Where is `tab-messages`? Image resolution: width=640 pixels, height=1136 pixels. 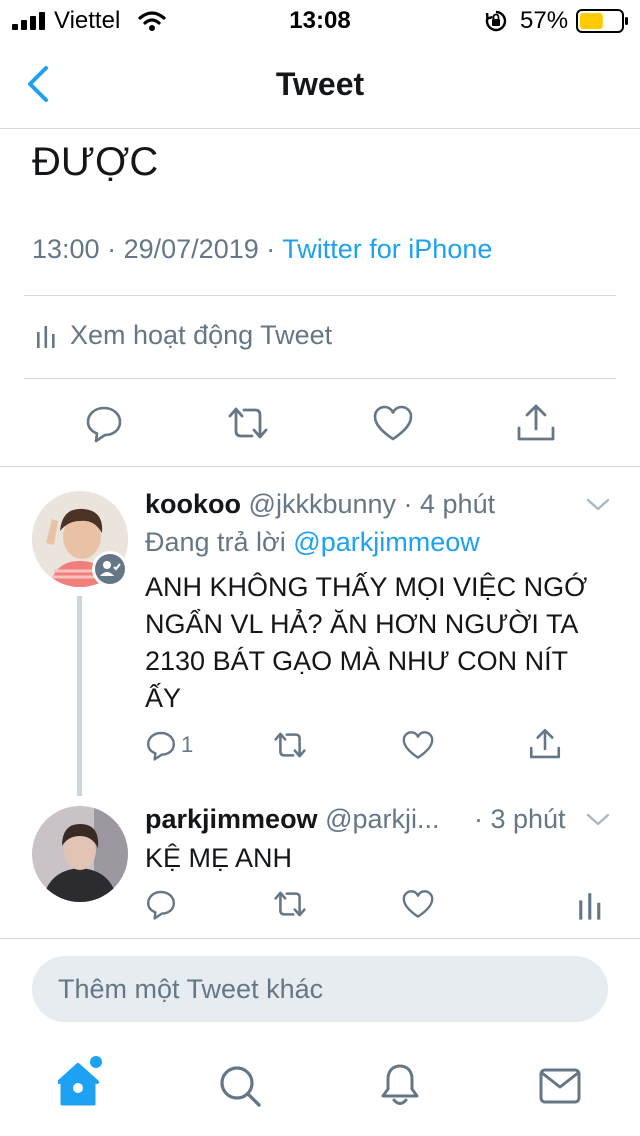 tab-messages is located at coordinates (560, 1086).